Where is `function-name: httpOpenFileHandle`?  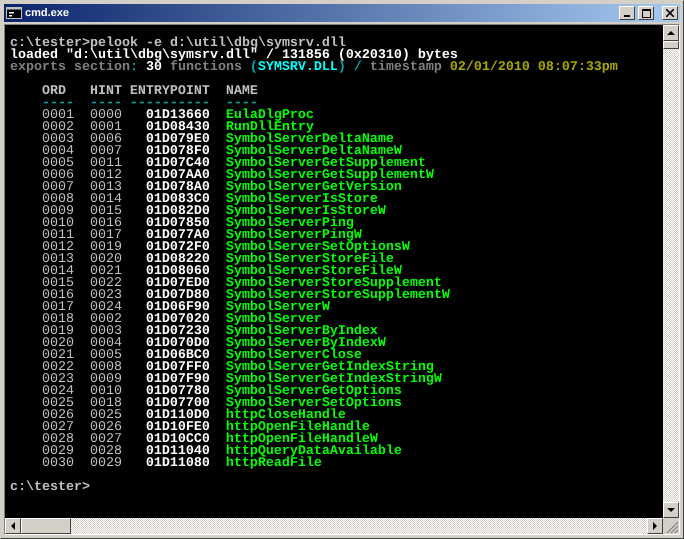
function-name: httpOpenFileHandle is located at coordinates (298, 428).